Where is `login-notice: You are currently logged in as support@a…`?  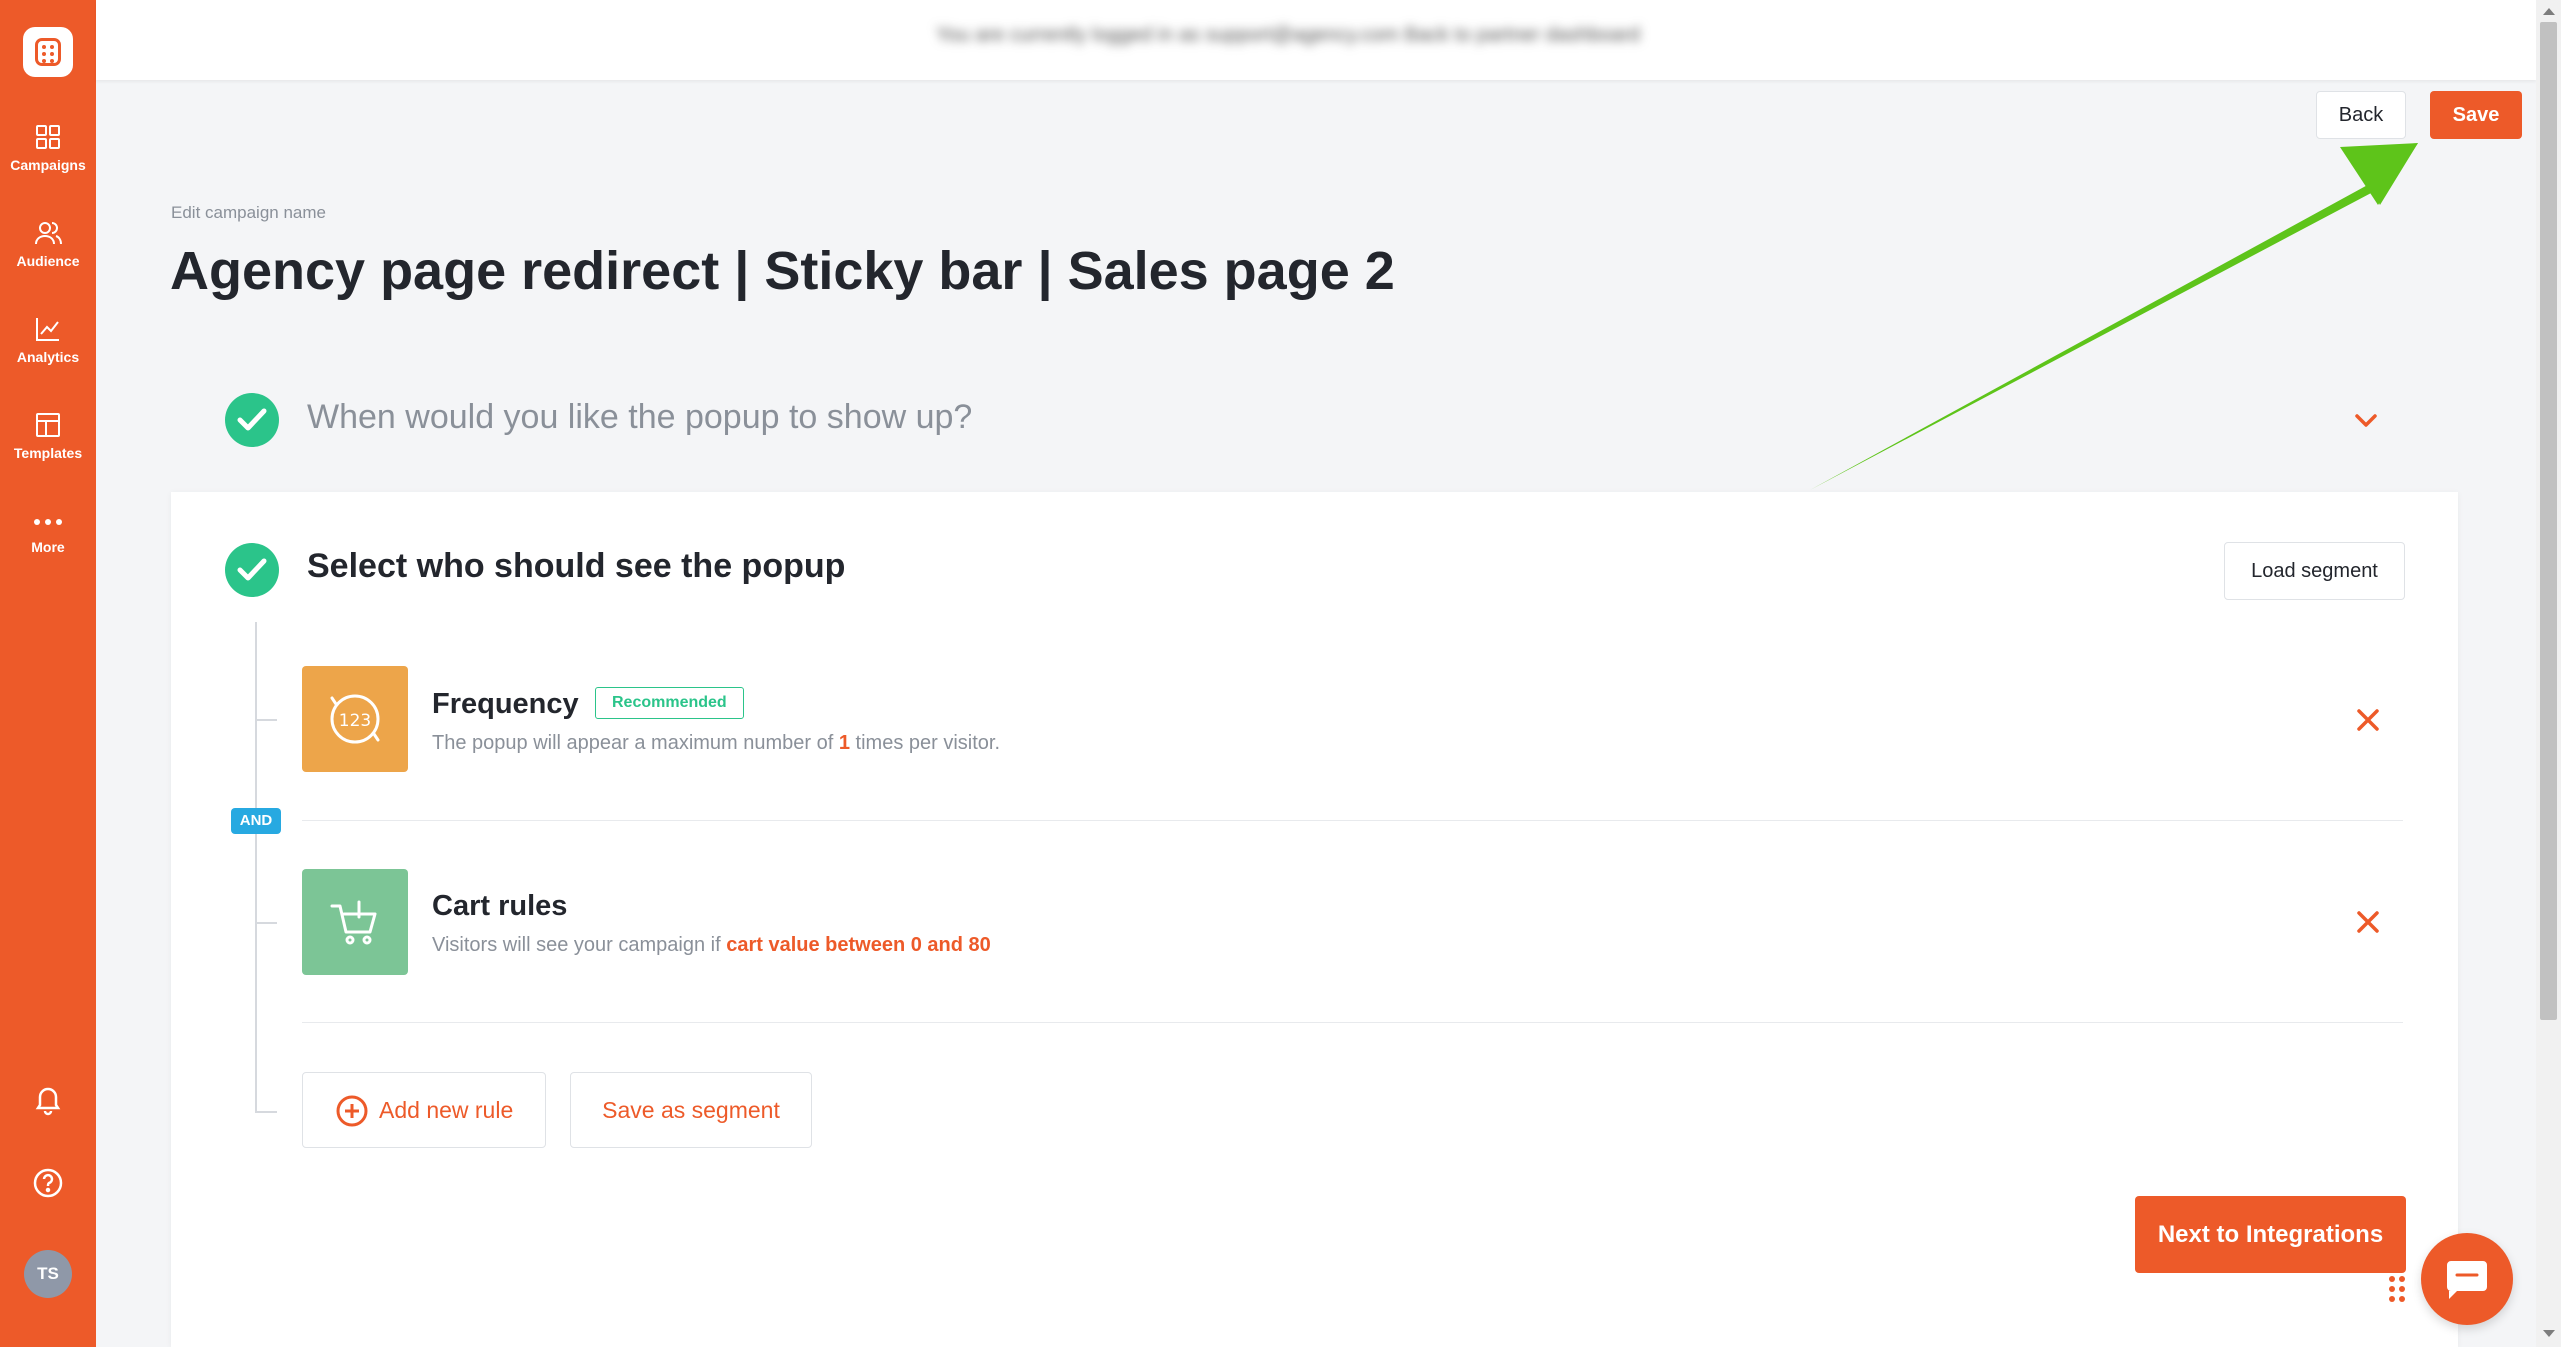
login-notice: You are currently logged in as support@a… is located at coordinates (1288, 35).